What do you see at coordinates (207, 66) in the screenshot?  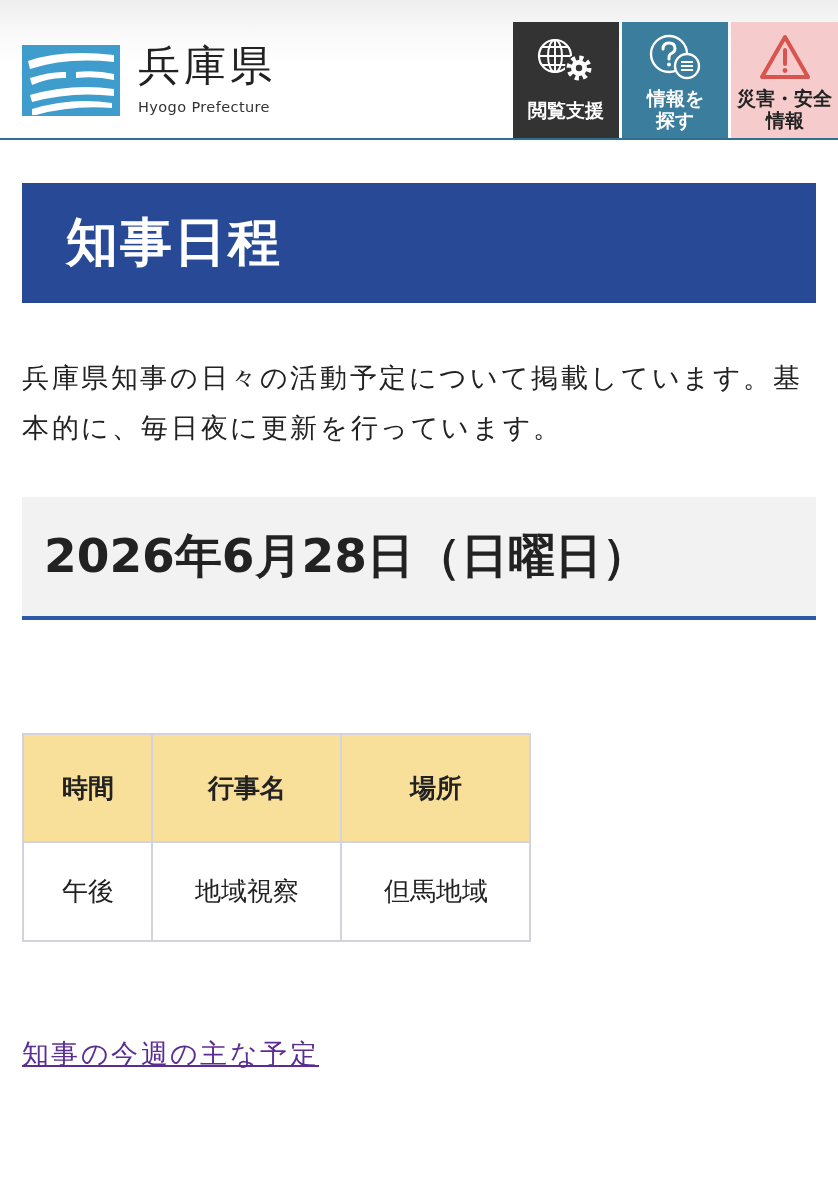 I see `site-title: 兵庫県` at bounding box center [207, 66].